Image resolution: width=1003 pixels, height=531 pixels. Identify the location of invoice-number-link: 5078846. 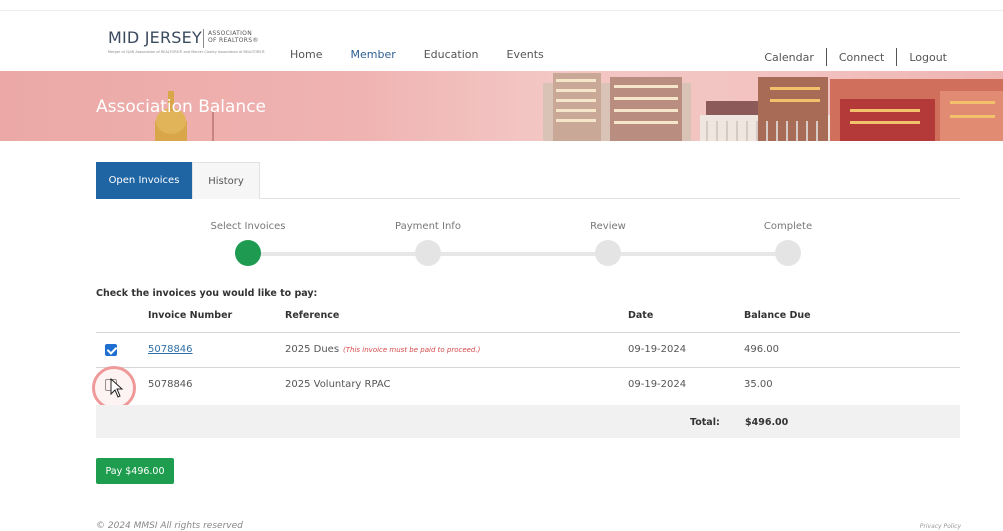
(170, 349).